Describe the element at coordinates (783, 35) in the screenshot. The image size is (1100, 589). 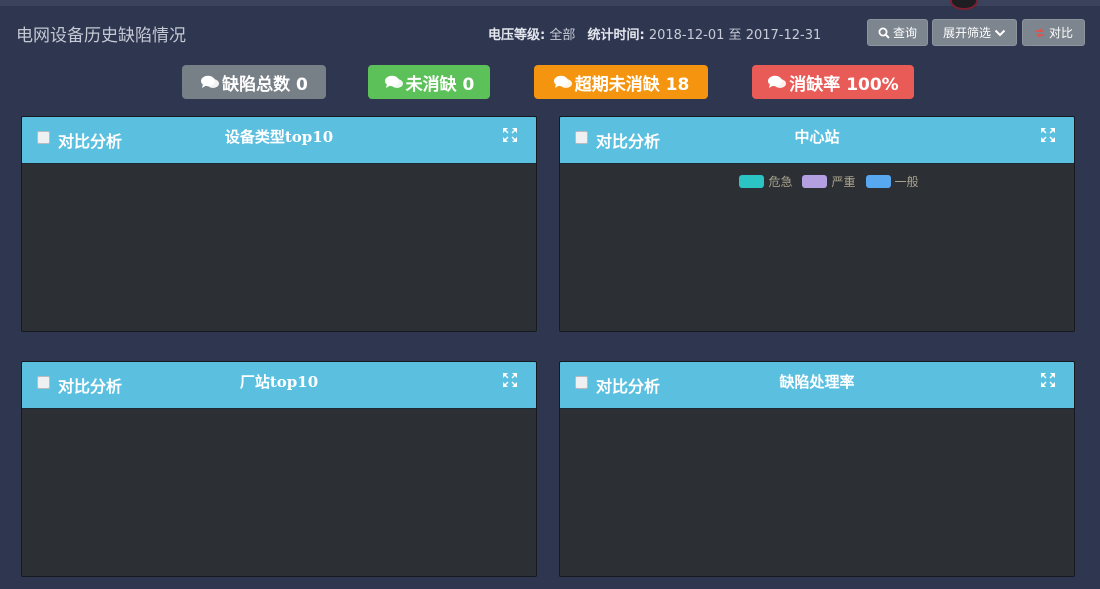
I see `period-end: 2017-12-31` at that location.